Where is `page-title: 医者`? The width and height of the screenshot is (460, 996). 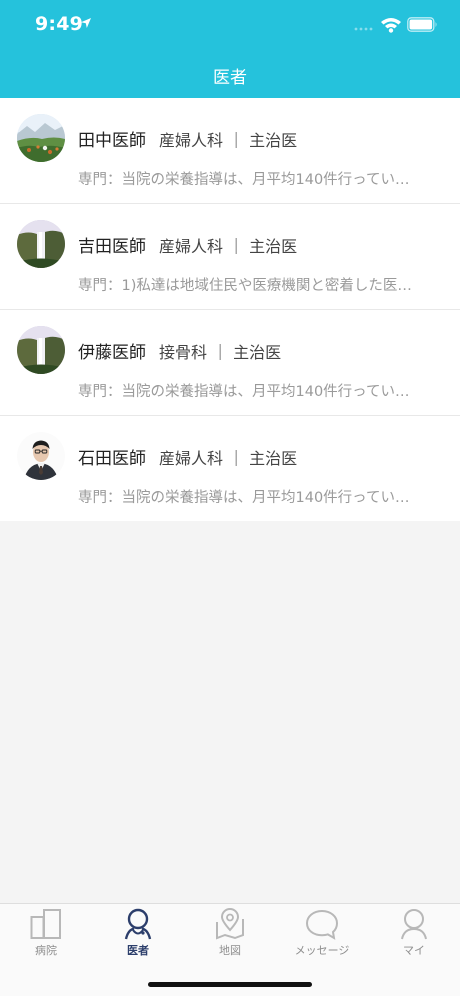
page-title: 医者 is located at coordinates (230, 78).